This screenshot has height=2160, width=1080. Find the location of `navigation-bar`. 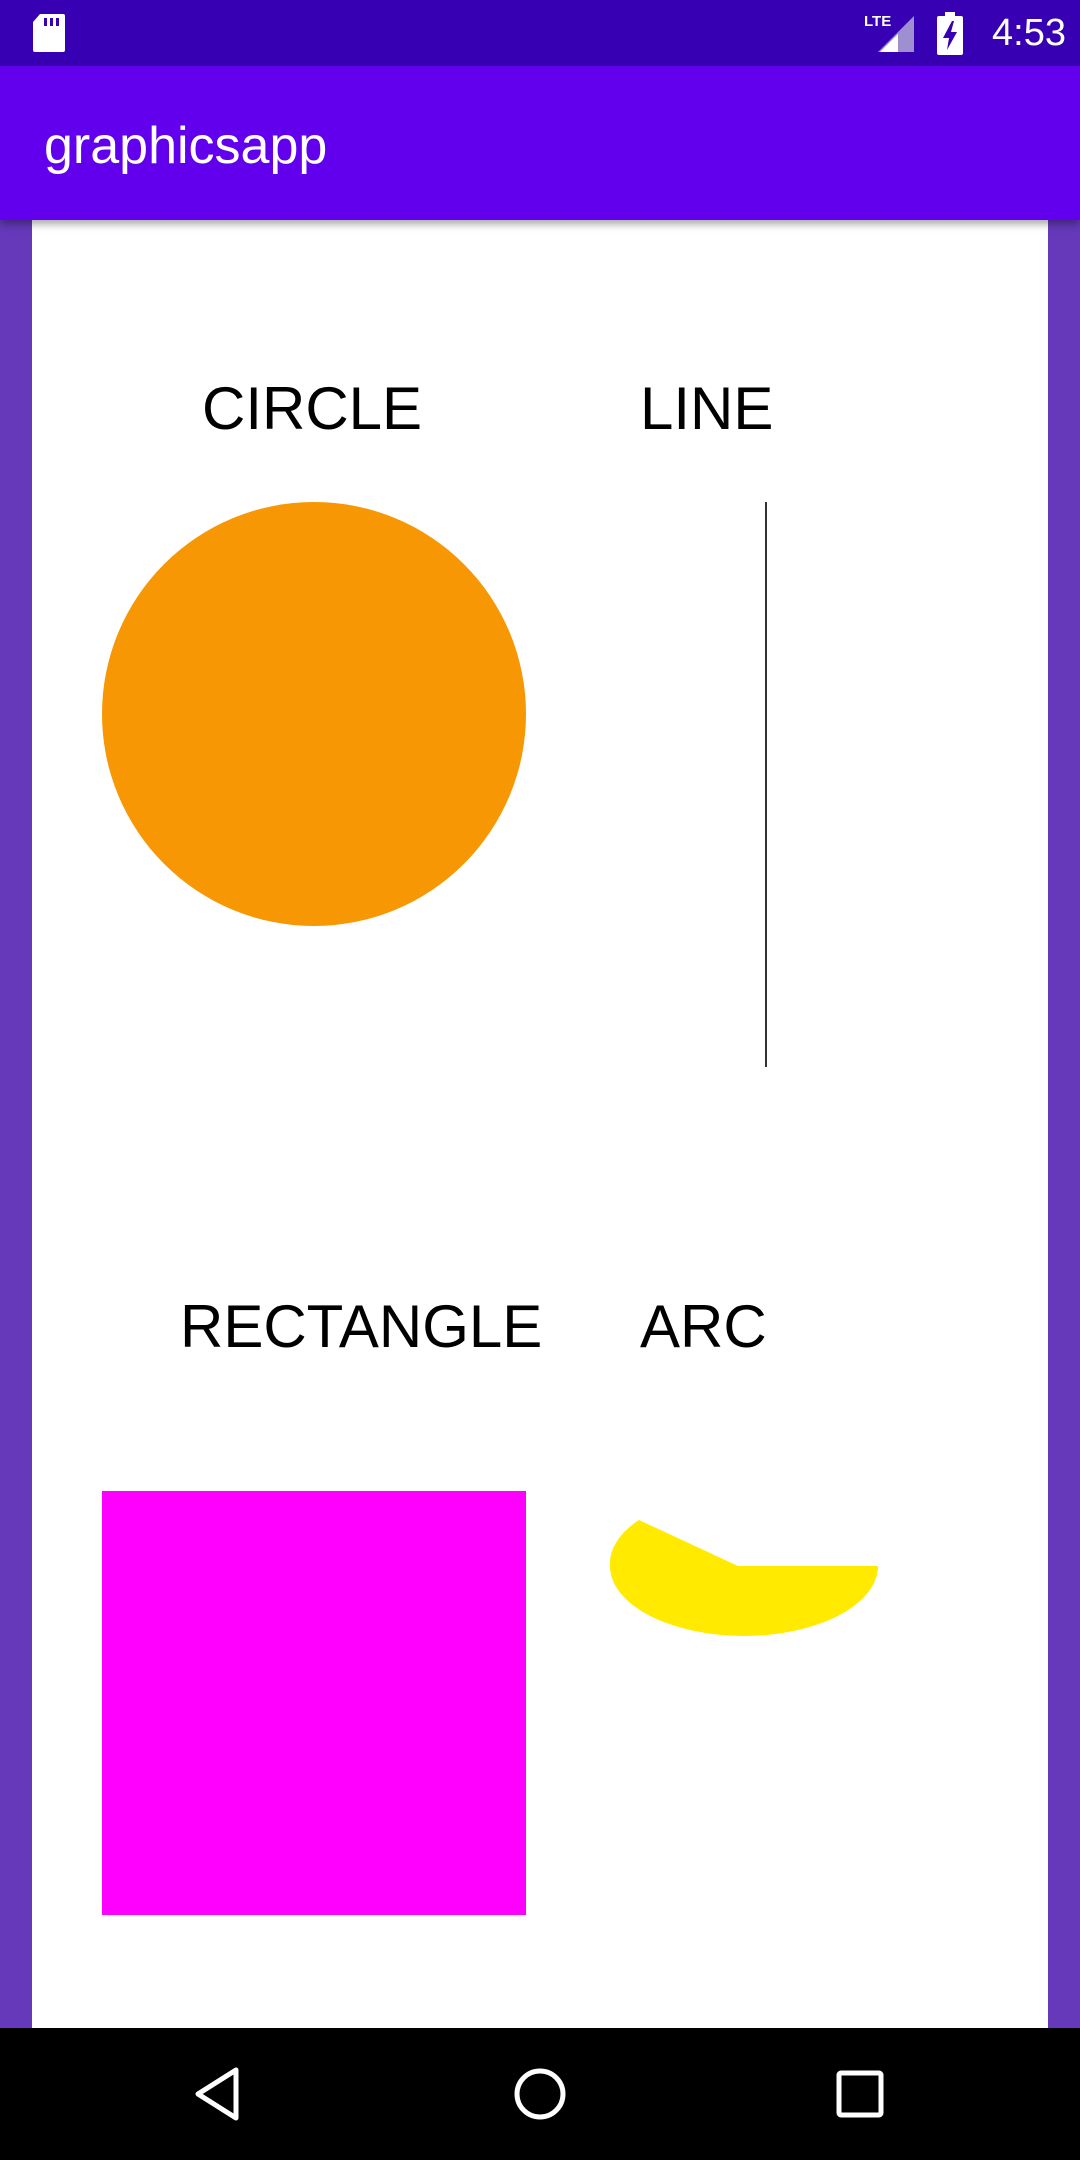

navigation-bar is located at coordinates (540, 2094).